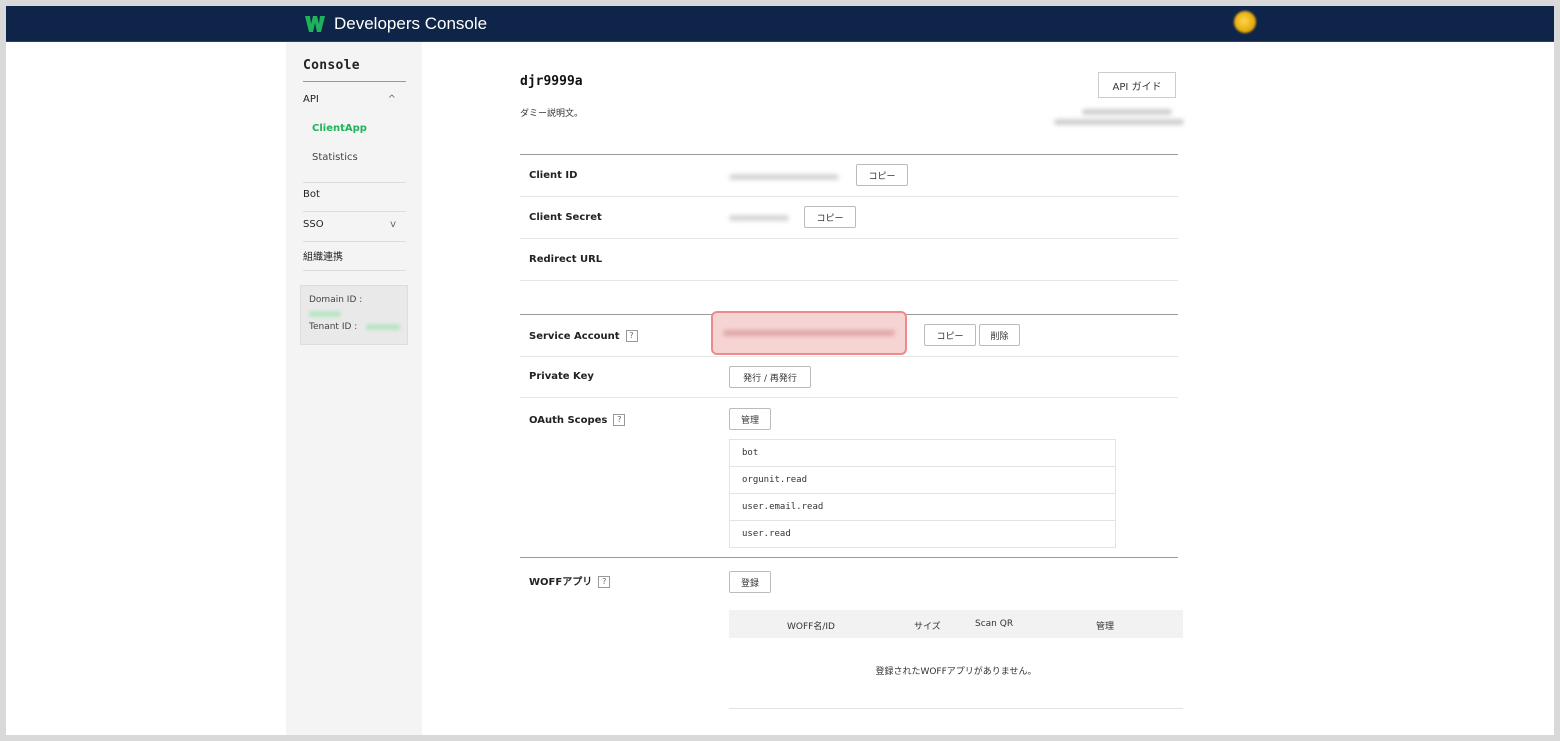  I want to click on brand: Developers Console, so click(395, 23).